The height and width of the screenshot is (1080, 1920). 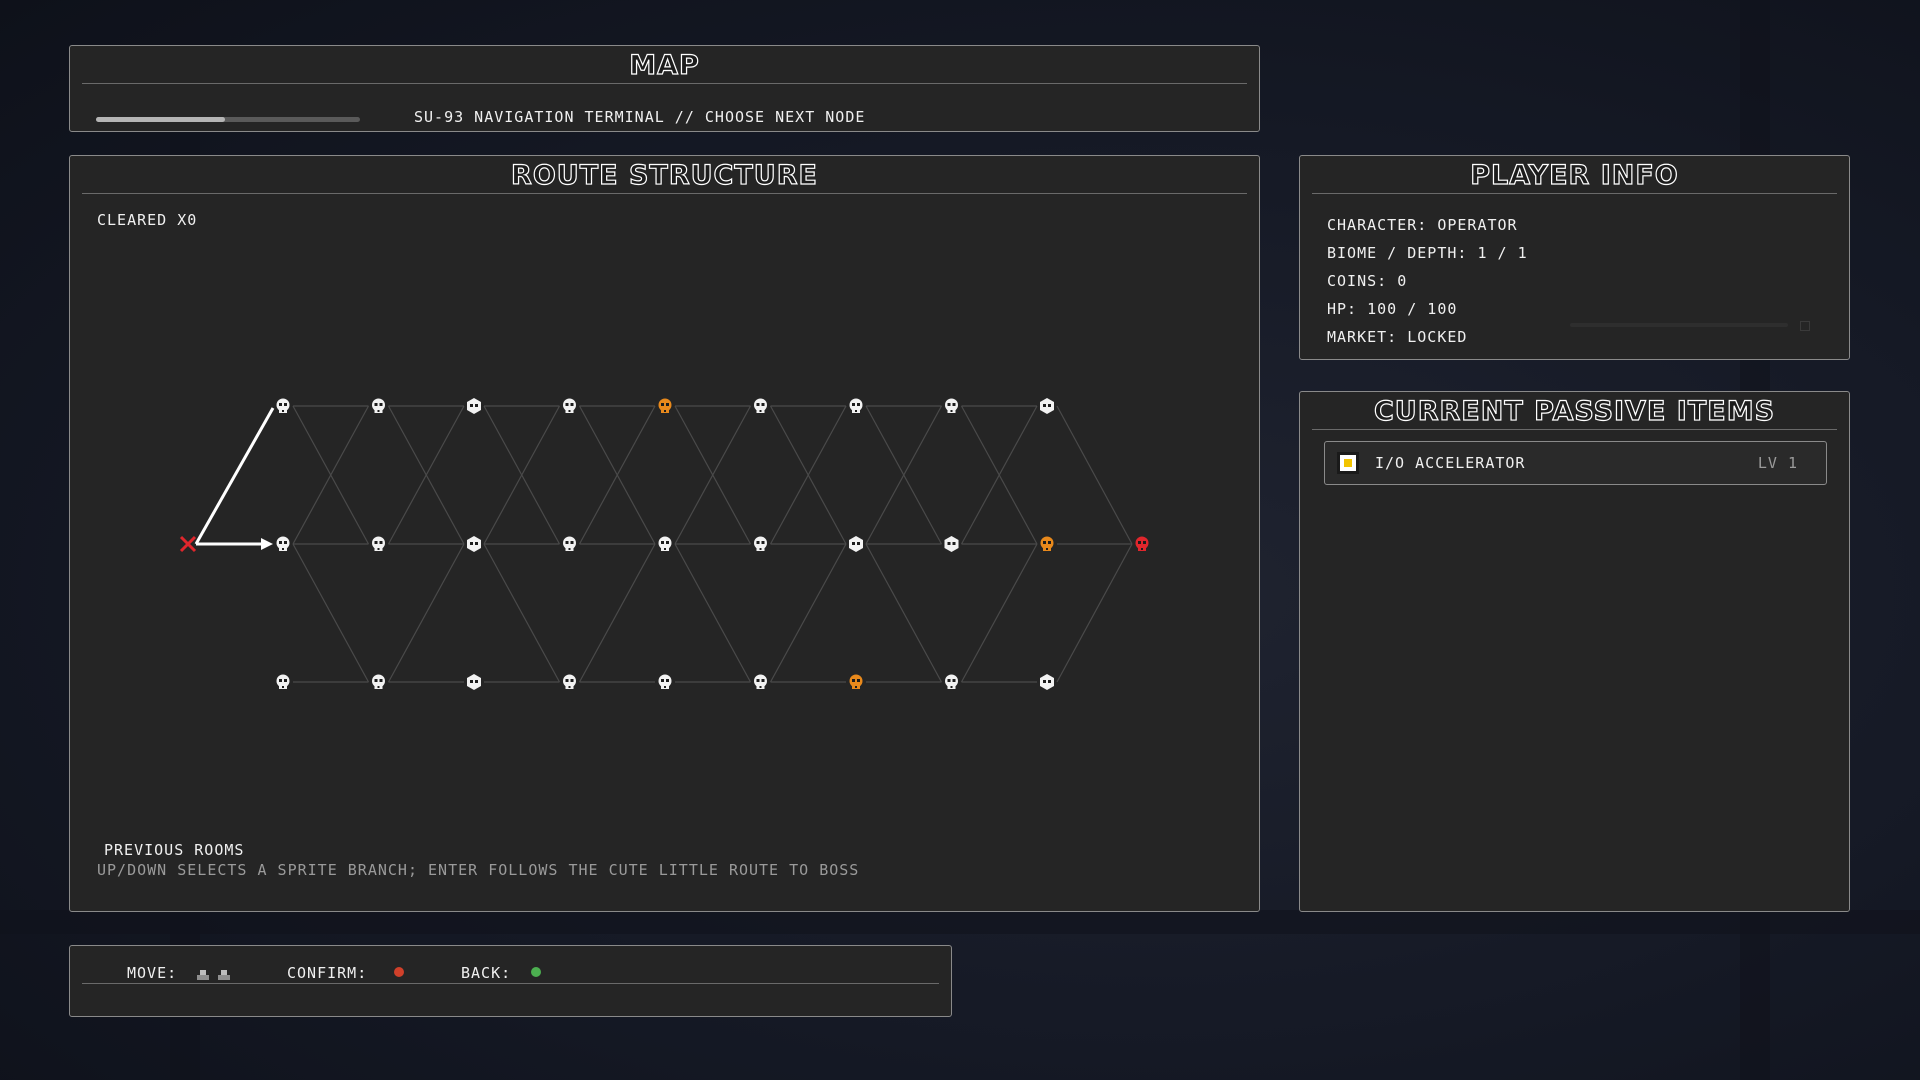 I want to click on player-coins: COINS: 0, so click(x=1367, y=281).